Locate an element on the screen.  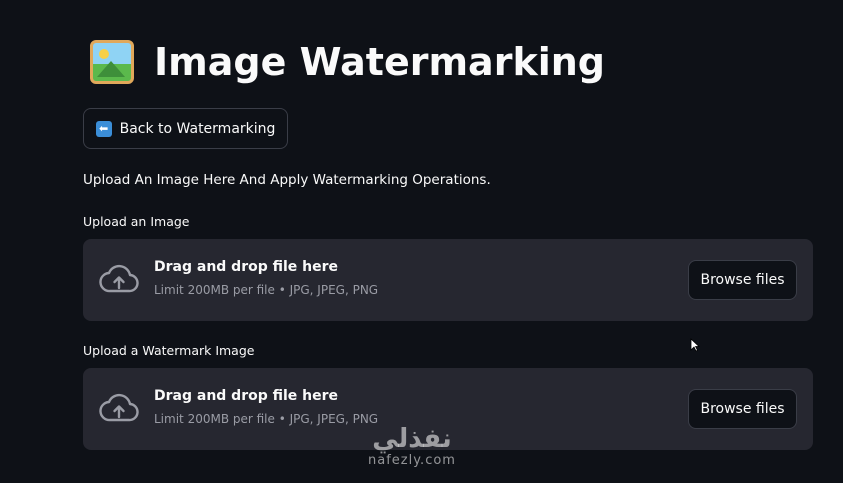
upload-watermark-label: Upload a Watermark Image is located at coordinates (169, 350).